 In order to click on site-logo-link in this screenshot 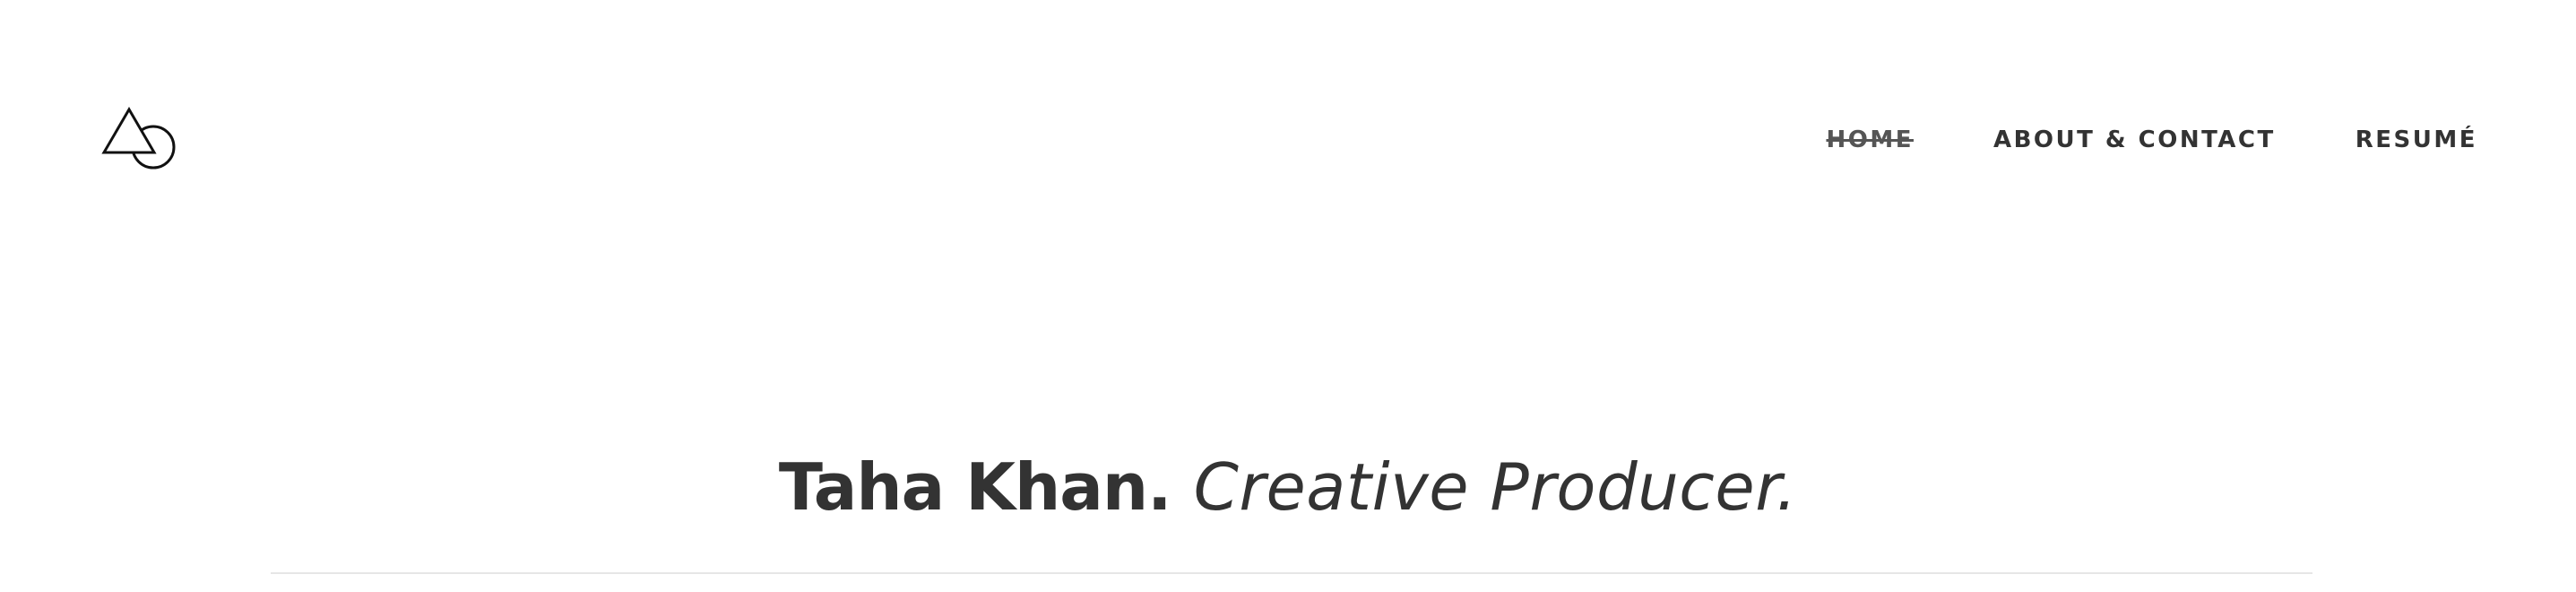, I will do `click(140, 140)`.